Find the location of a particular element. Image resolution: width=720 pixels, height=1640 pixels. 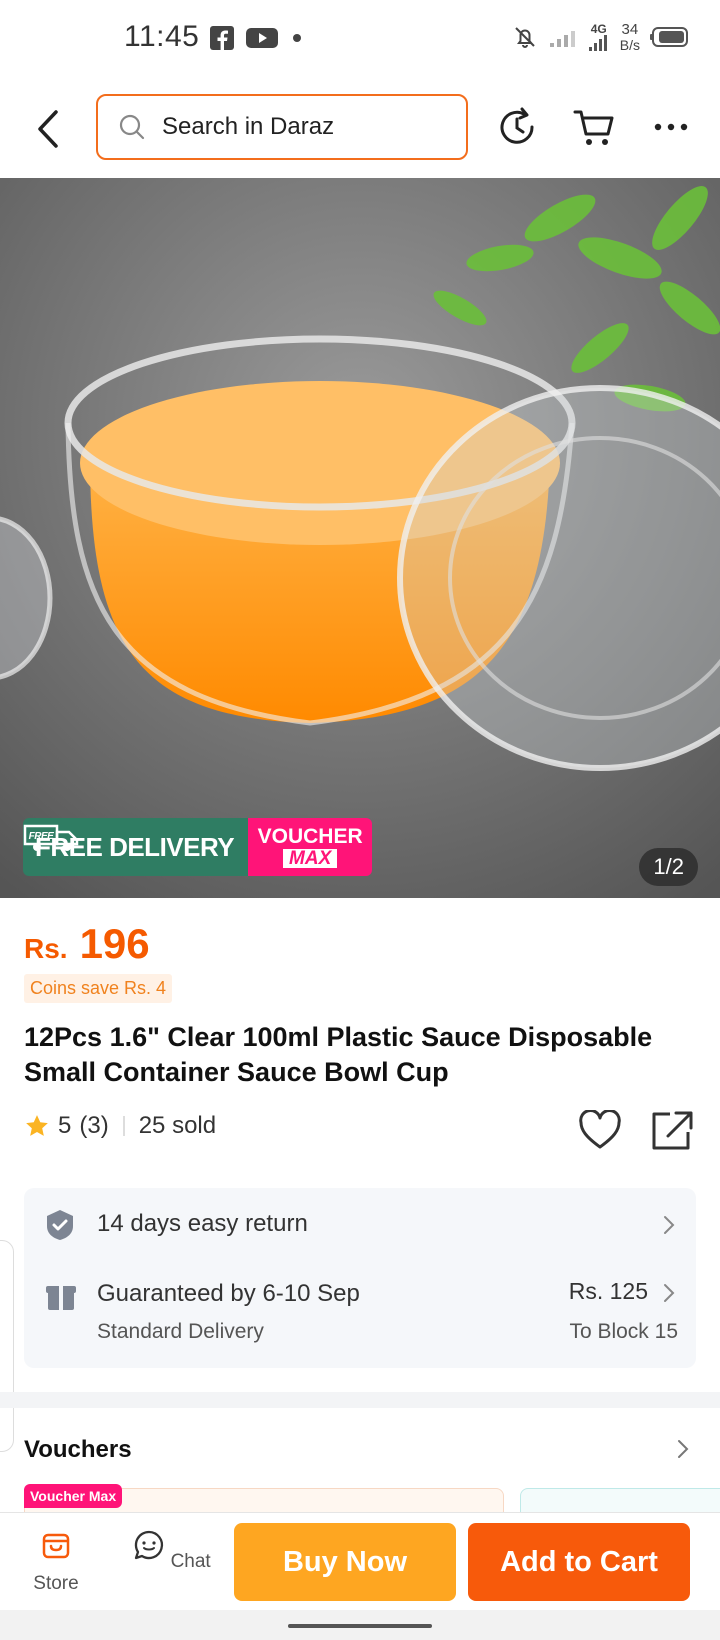

more-options-icon is located at coordinates (671, 127).